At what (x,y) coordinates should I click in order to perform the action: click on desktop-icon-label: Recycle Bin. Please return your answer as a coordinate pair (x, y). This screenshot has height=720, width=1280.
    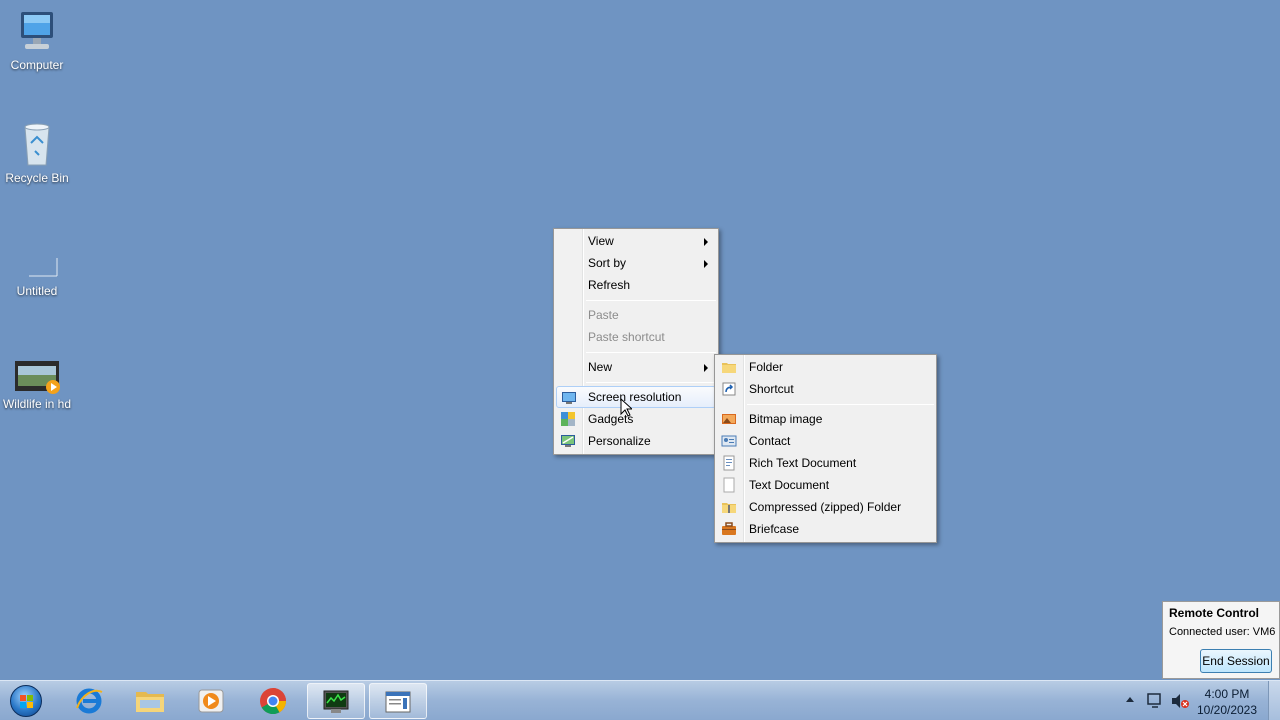
    Looking at the image, I should click on (37, 178).